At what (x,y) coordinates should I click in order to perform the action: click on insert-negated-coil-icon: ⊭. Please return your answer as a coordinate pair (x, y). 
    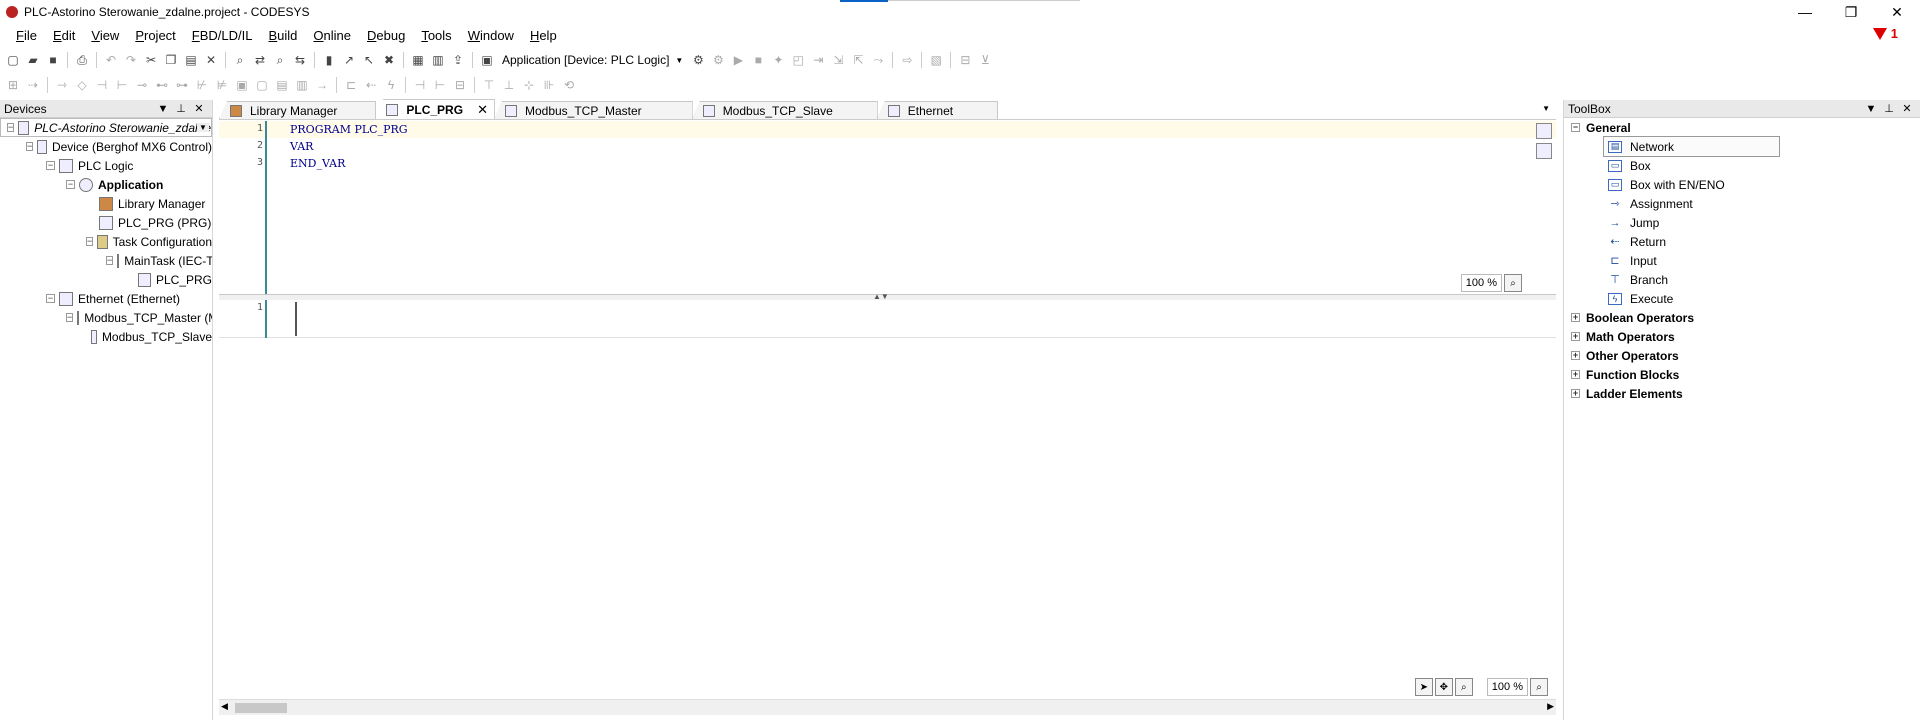
    Looking at the image, I should click on (222, 85).